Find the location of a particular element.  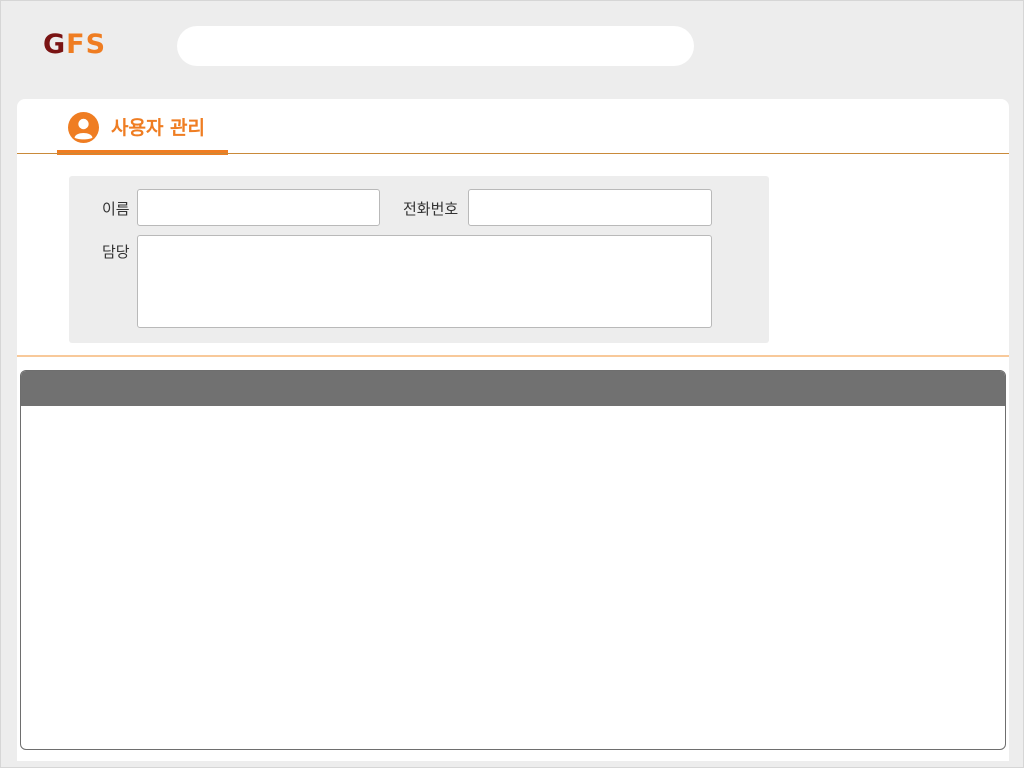

tab-label: 사용자 관리 is located at coordinates (158, 128).